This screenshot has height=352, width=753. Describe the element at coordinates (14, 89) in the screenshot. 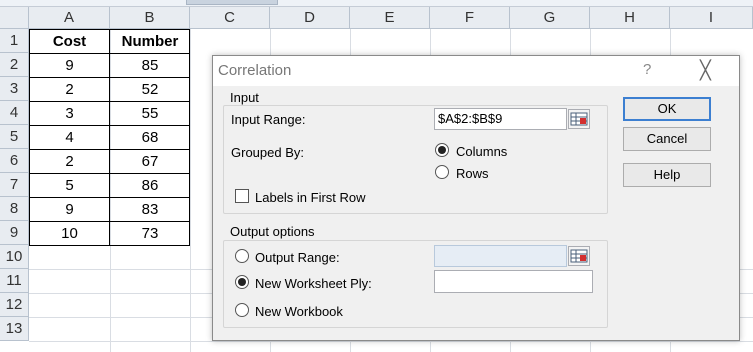

I see `row-header-3: 3` at that location.